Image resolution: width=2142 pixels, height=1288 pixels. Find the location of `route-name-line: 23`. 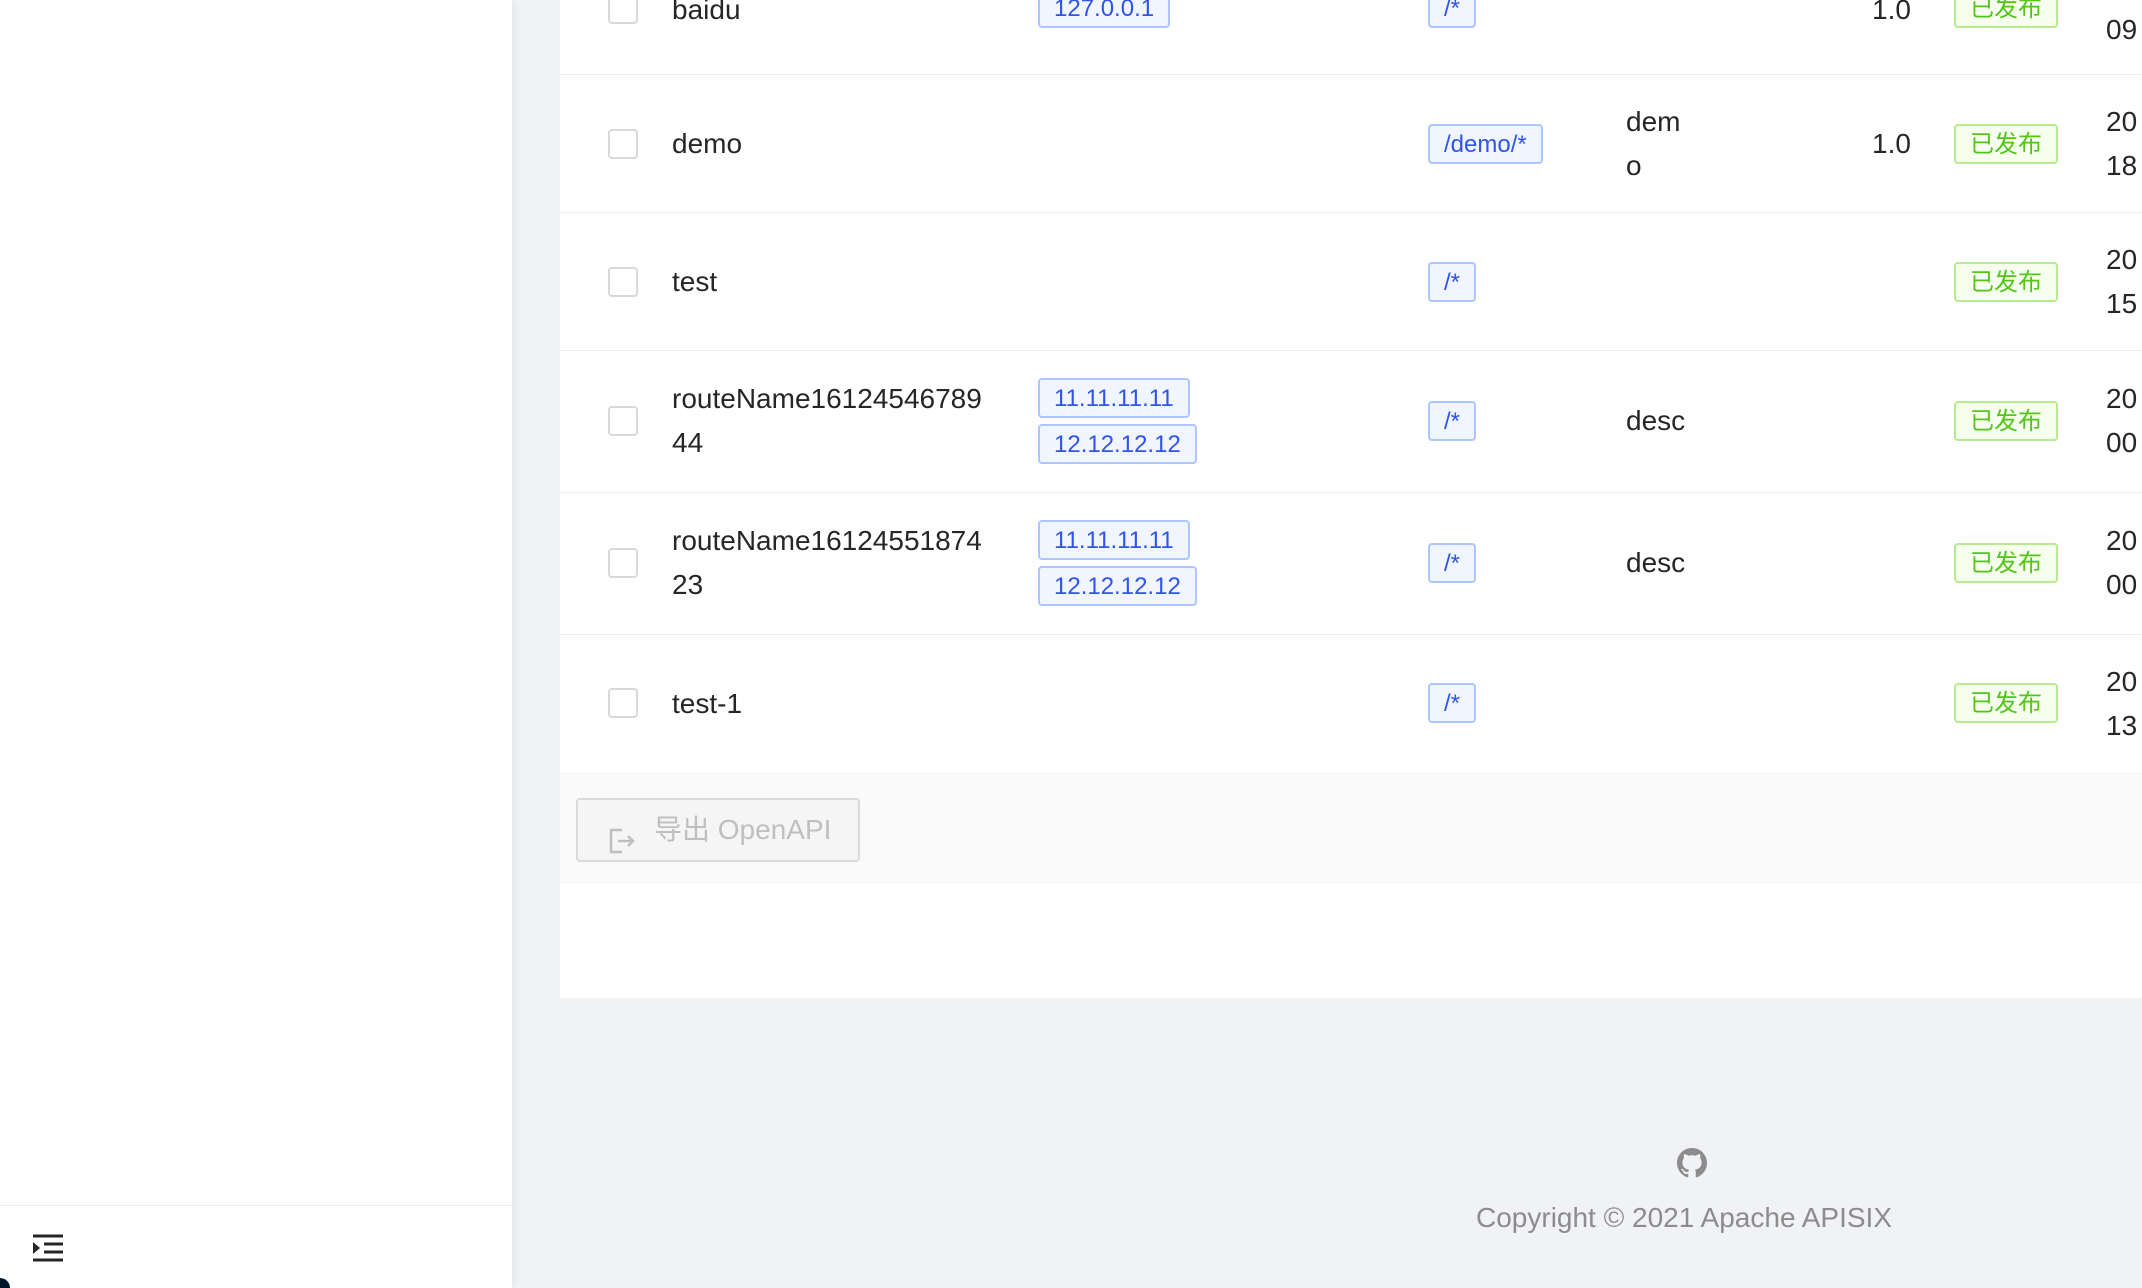

route-name-line: 23 is located at coordinates (688, 584).